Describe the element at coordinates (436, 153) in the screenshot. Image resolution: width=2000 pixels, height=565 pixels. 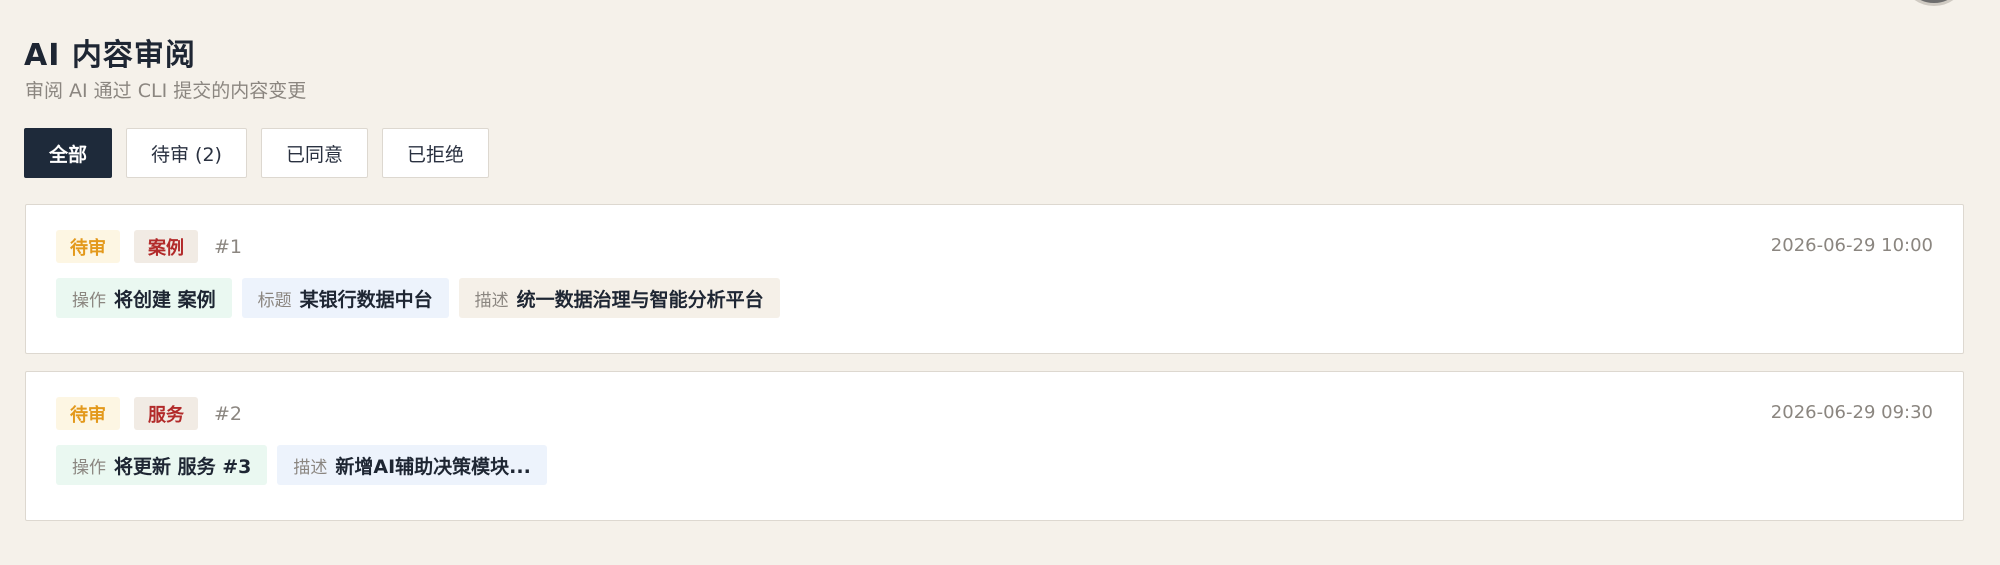
I see `tab-rejected: 已拒绝` at that location.